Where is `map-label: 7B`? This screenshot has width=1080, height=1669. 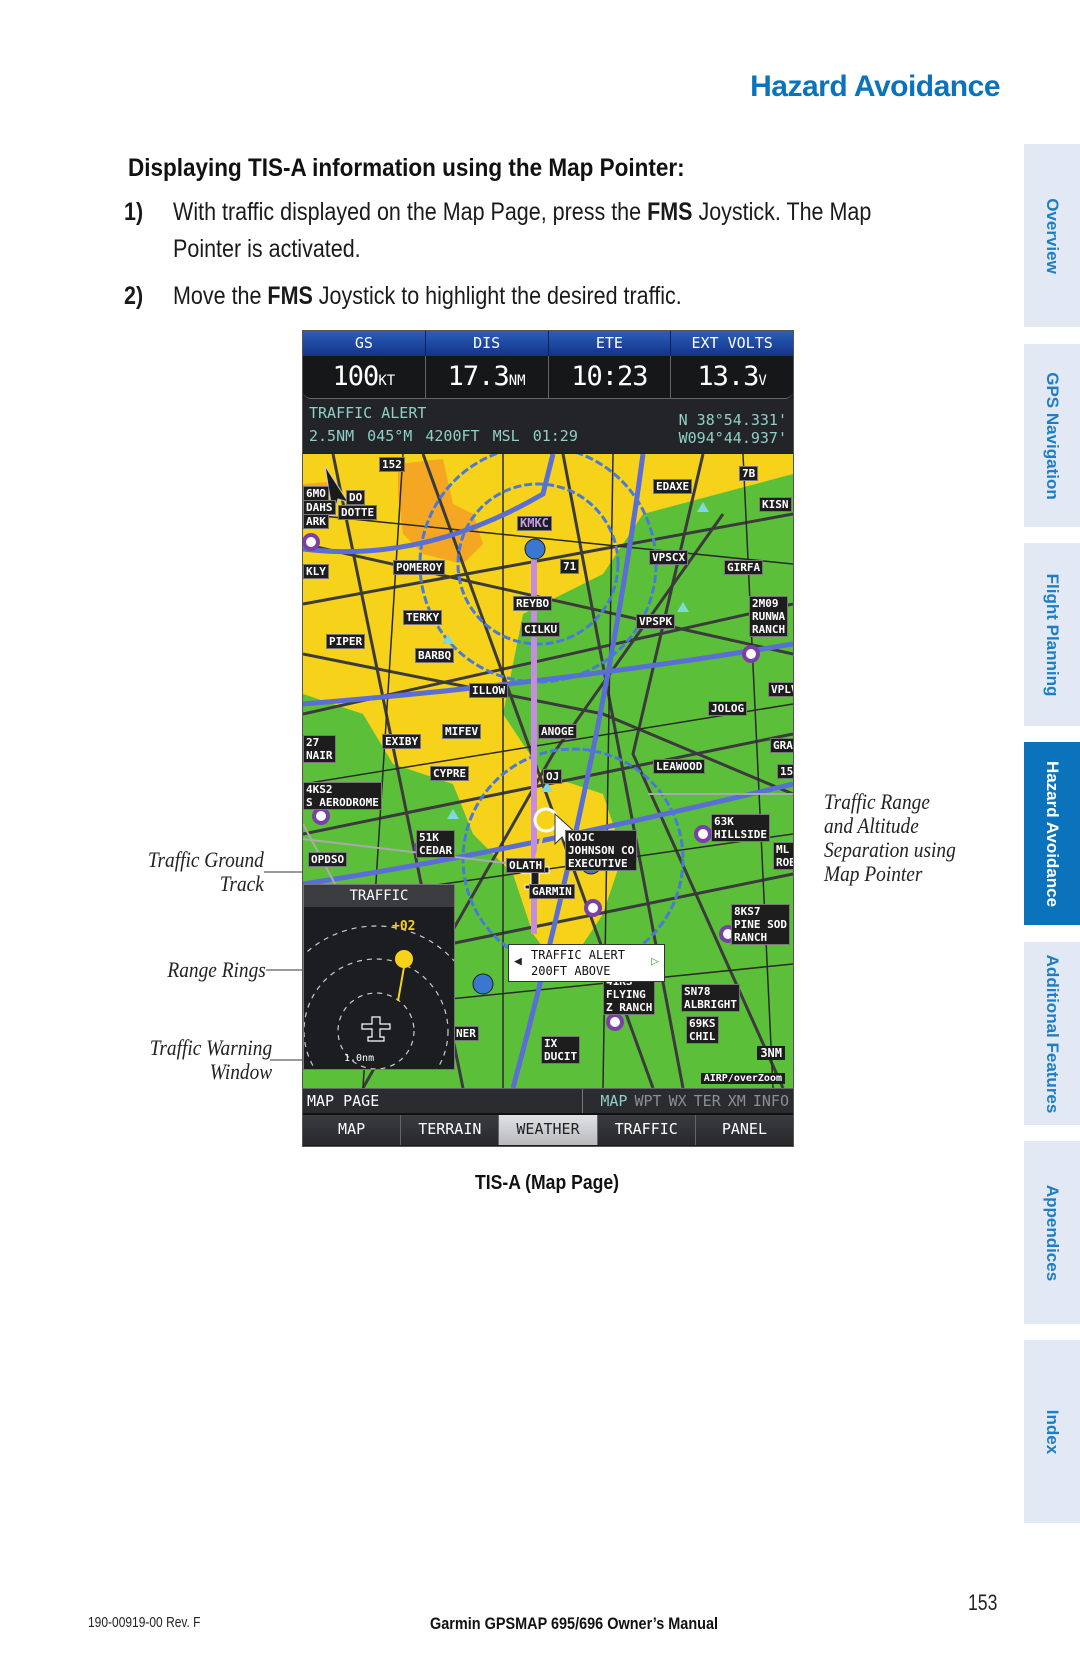 map-label: 7B is located at coordinates (749, 473).